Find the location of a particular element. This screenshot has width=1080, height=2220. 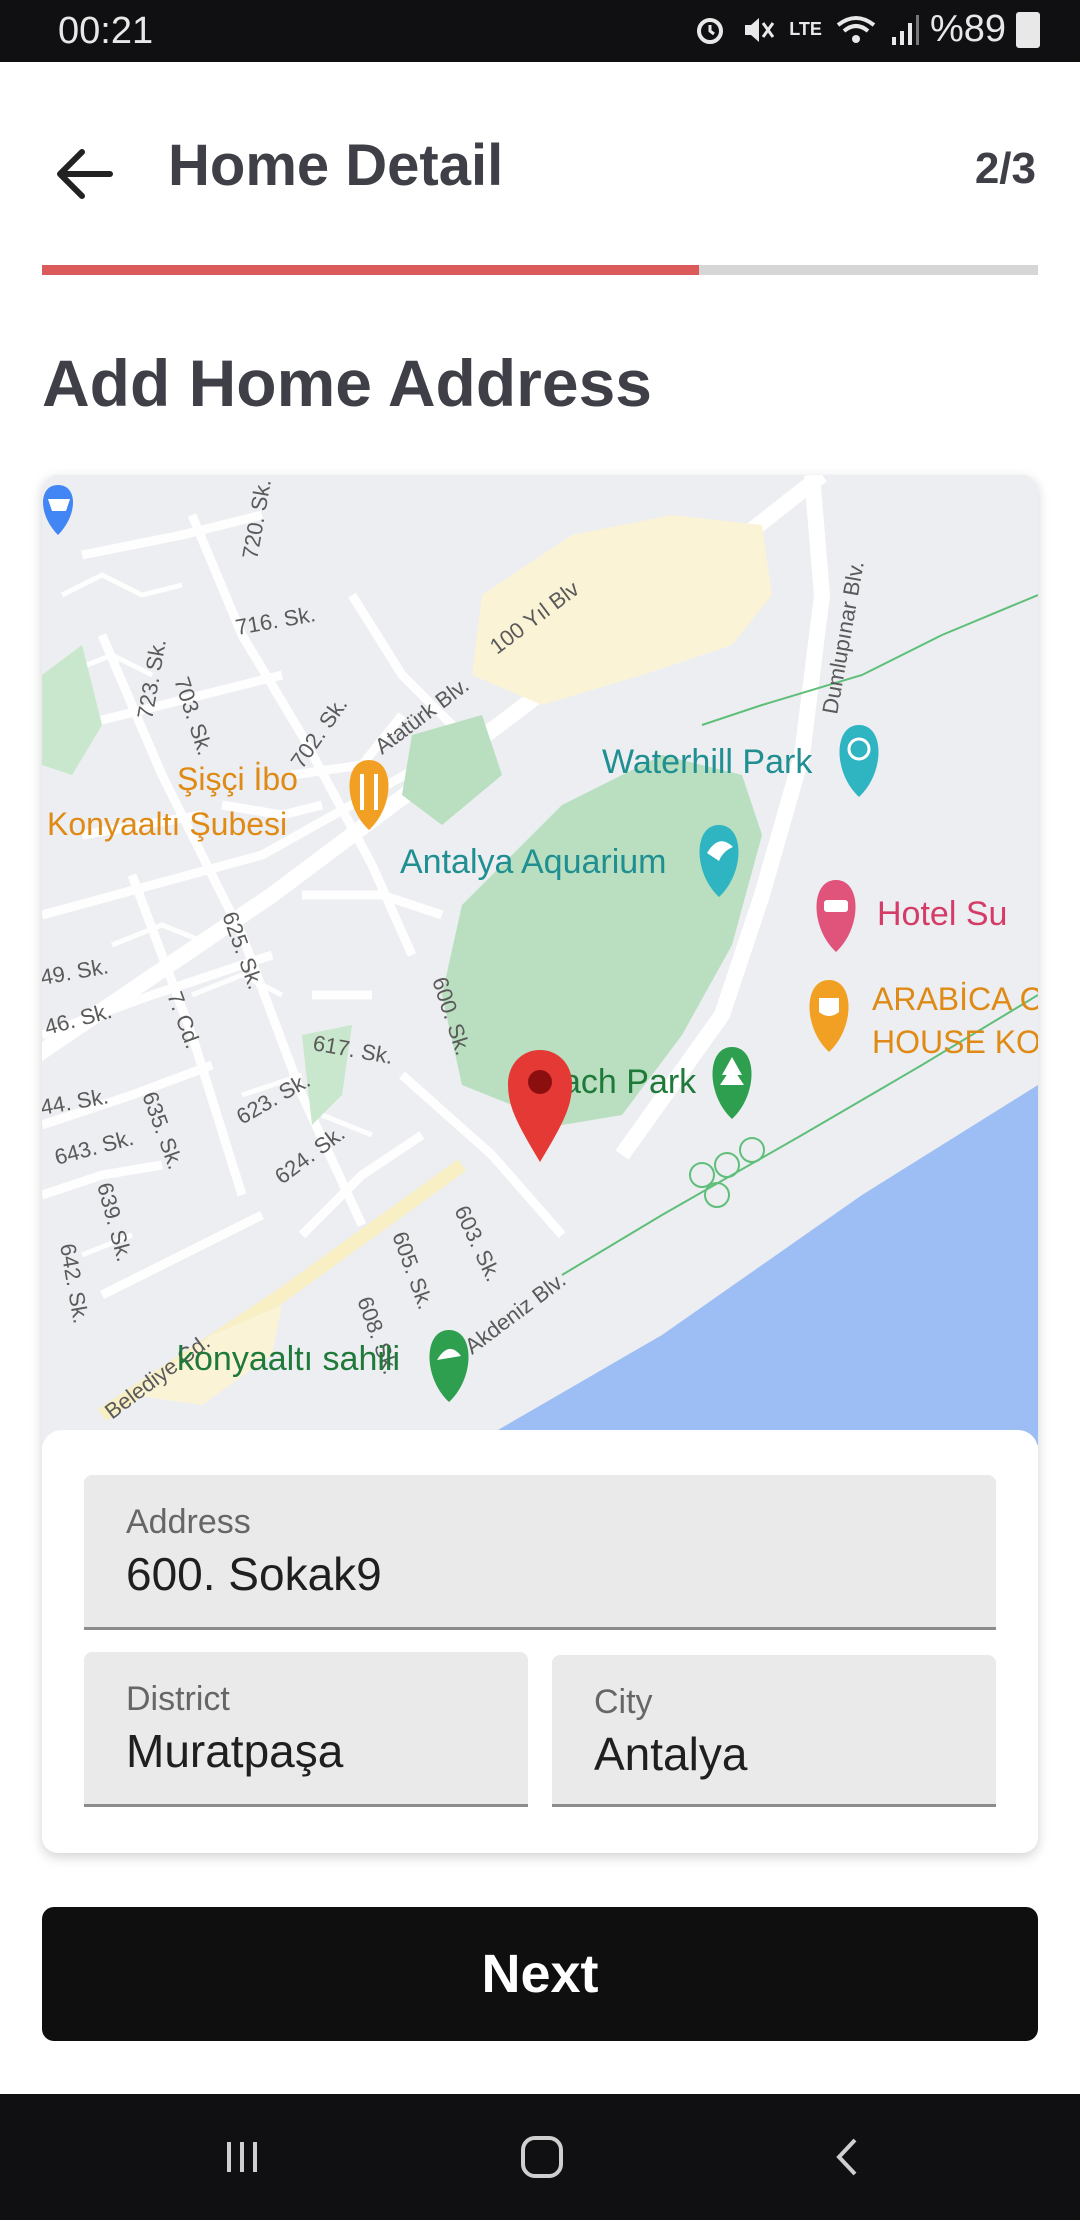

lte-indicator: LTE is located at coordinates (805, 29).